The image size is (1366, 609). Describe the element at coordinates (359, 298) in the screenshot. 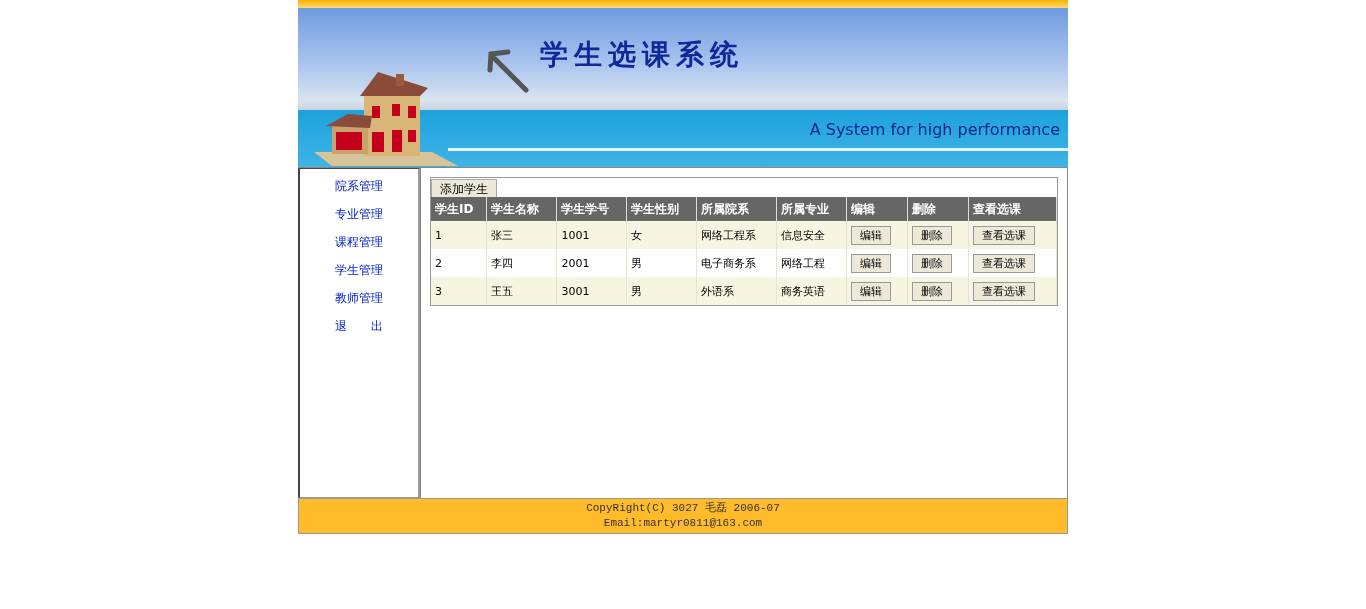

I see `sidebar-link: 教师管理` at that location.